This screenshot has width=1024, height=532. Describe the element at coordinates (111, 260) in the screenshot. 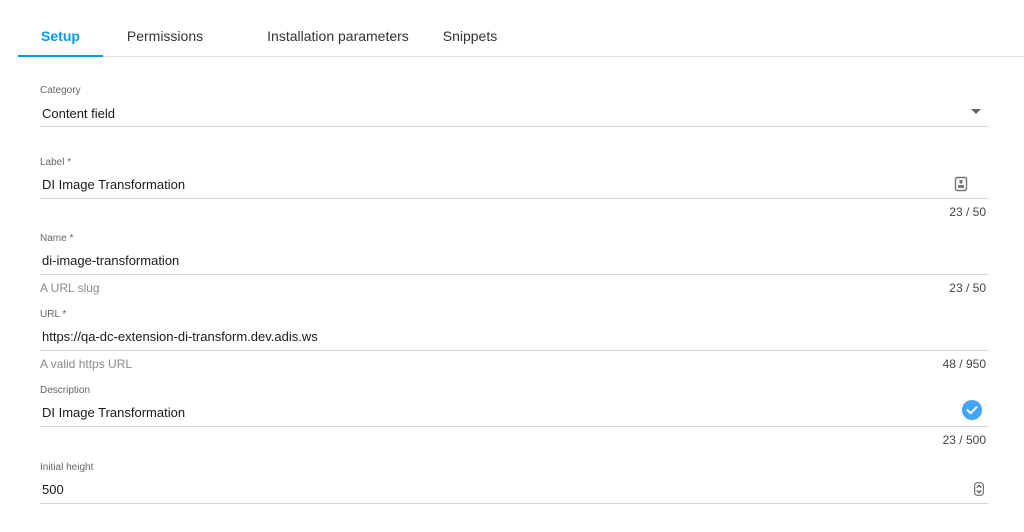

I see `name-field-value: di-image-transformation` at that location.